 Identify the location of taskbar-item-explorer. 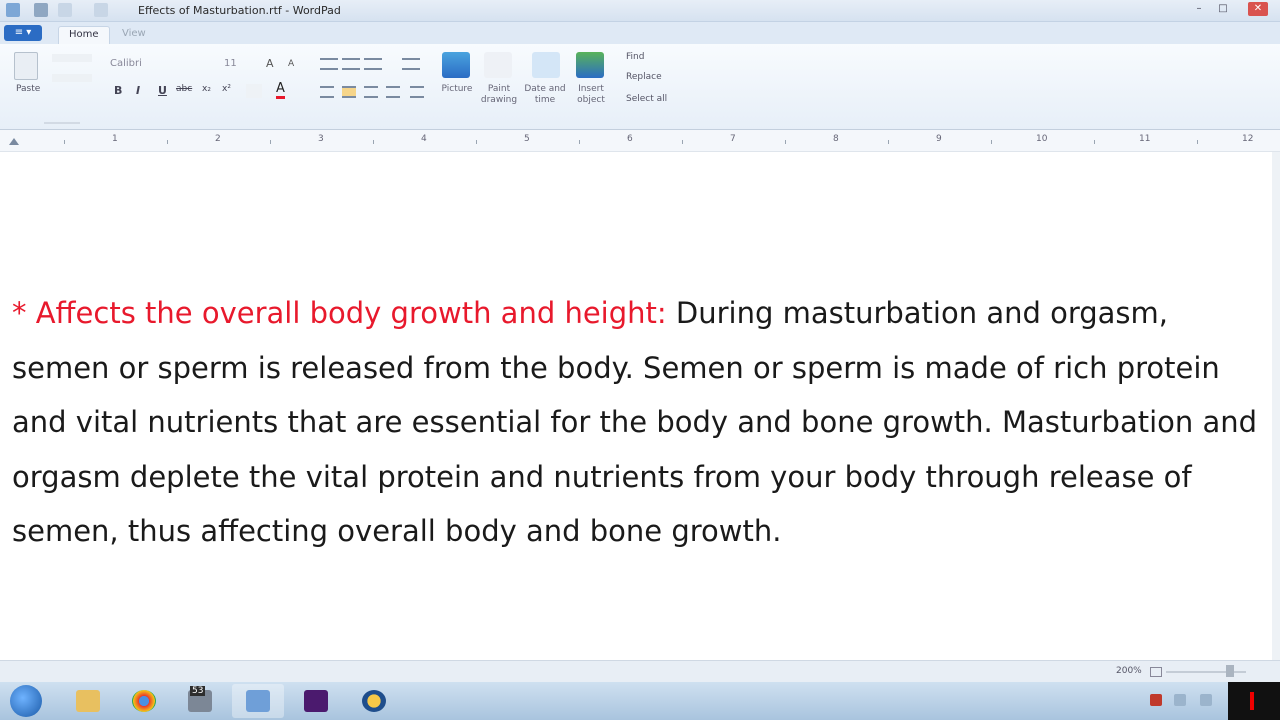
(88, 701).